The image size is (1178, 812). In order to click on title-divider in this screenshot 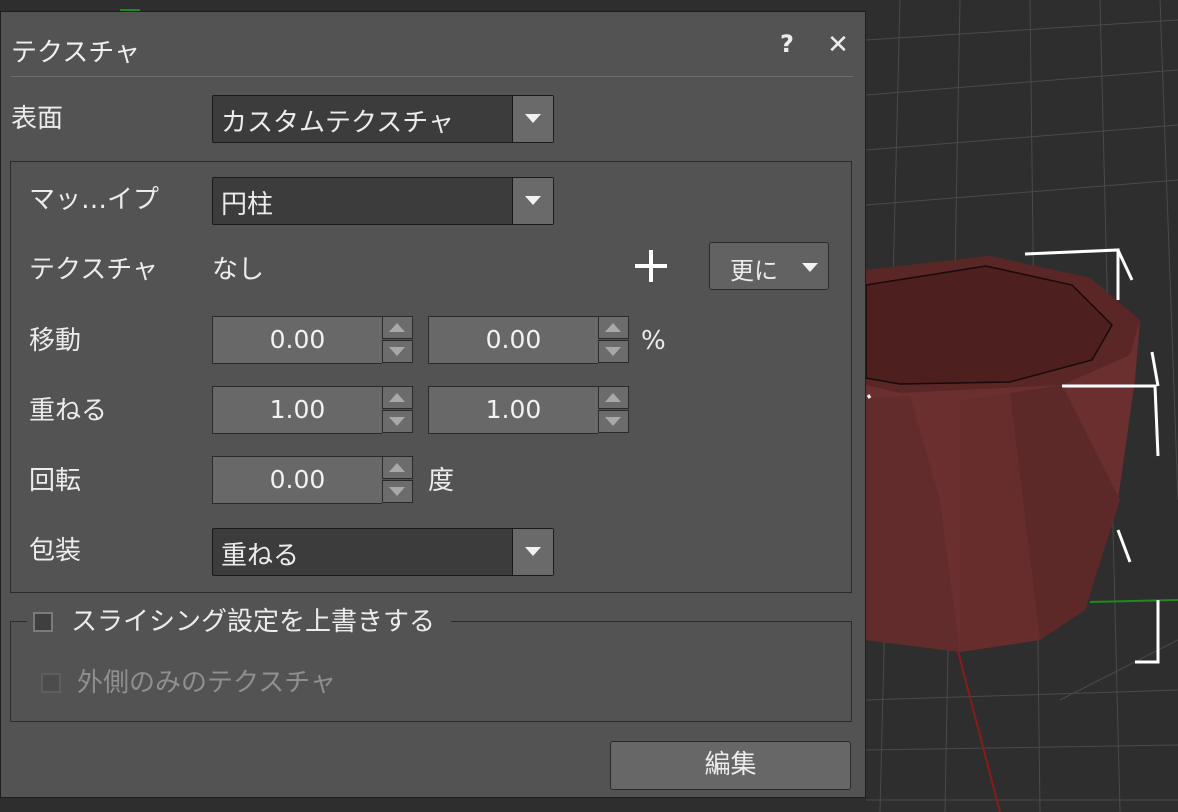, I will do `click(432, 76)`.